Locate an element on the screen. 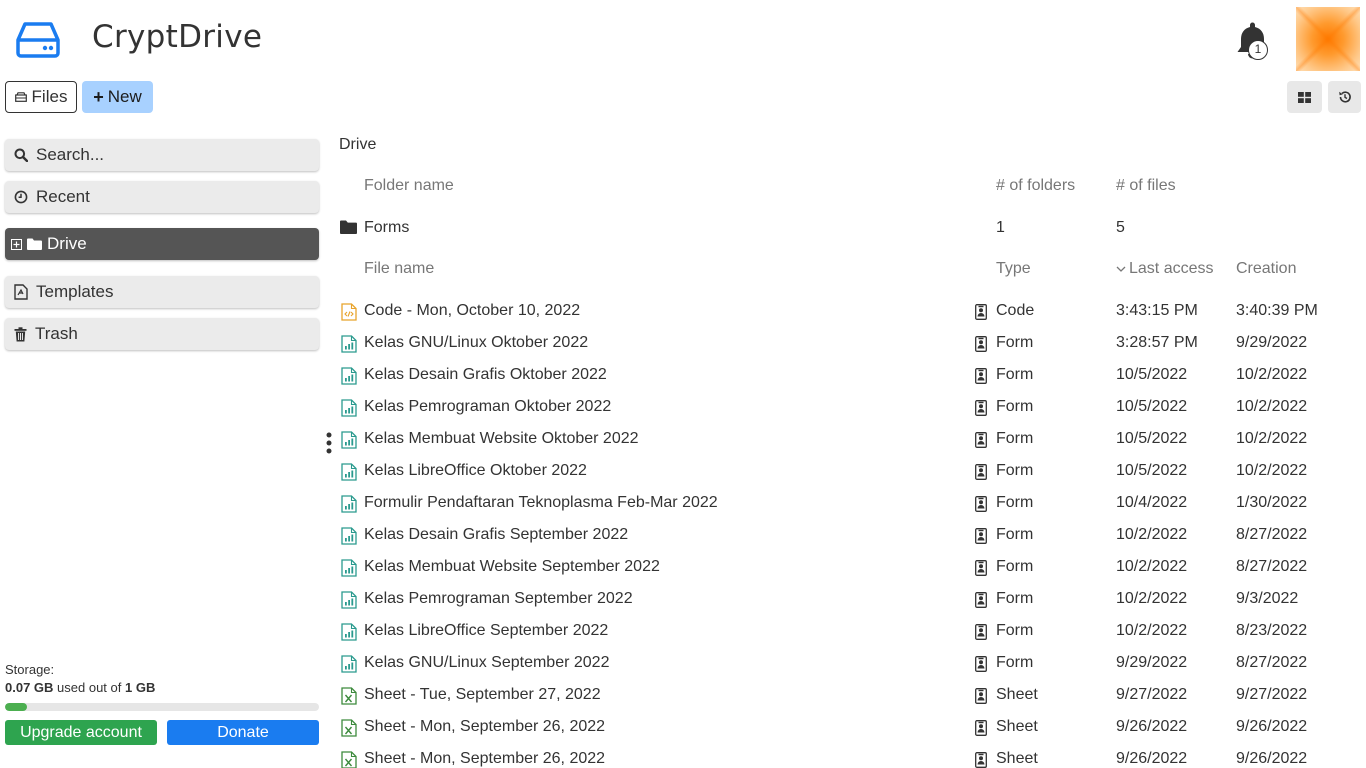 This screenshot has height=768, width=1366. file-name: Sheet - Tue, September 27, 2022 is located at coordinates (482, 694).